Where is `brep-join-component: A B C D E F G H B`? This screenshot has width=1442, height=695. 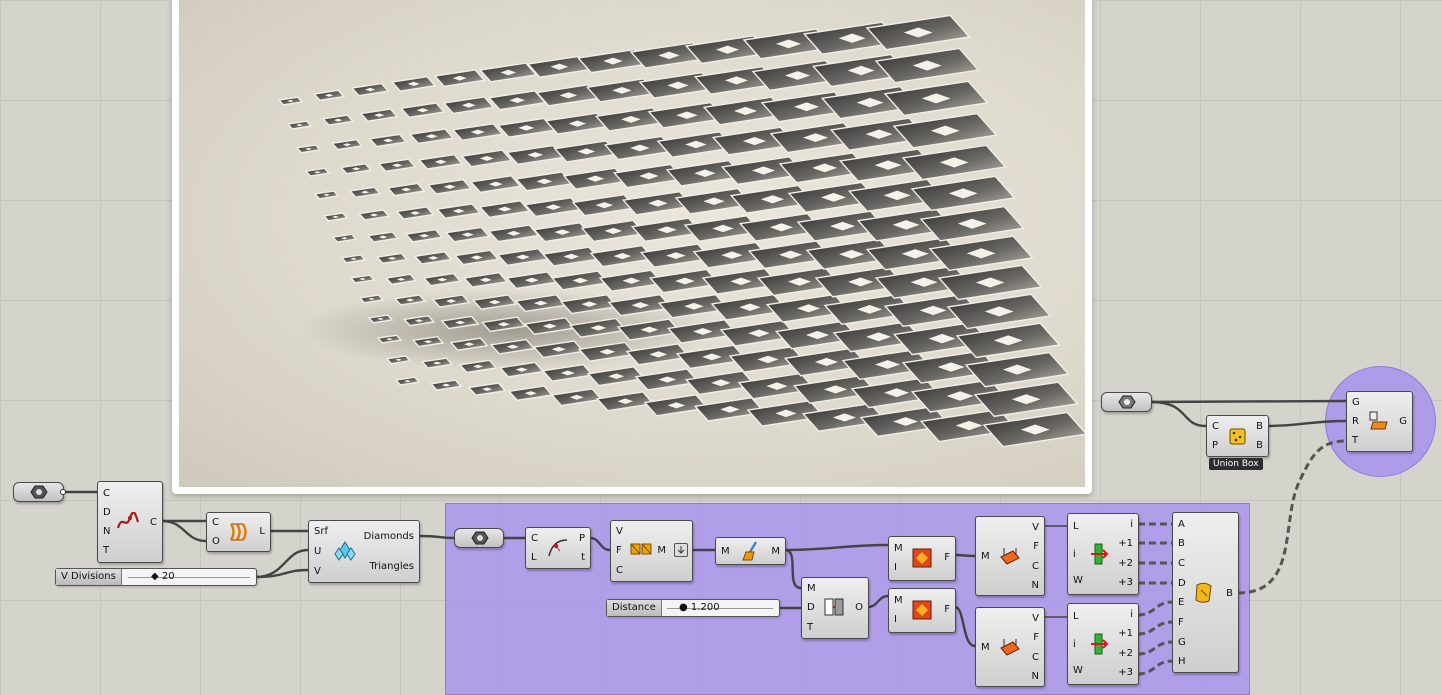
brep-join-component: A B C D E F G H B is located at coordinates (1205, 592).